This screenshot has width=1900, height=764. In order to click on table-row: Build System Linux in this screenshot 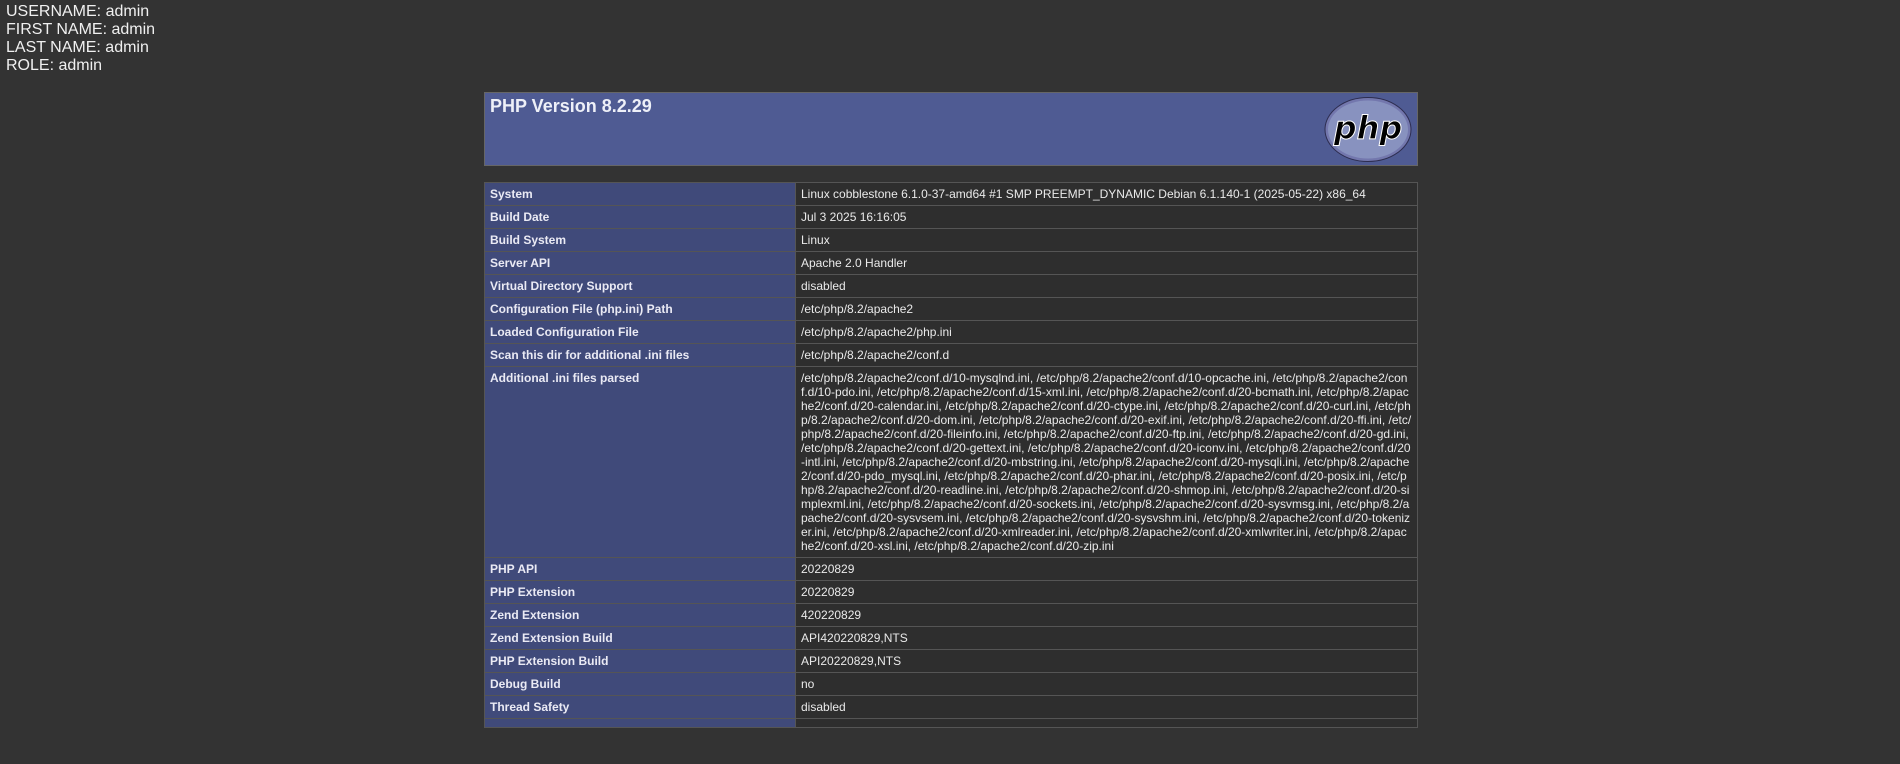, I will do `click(951, 240)`.